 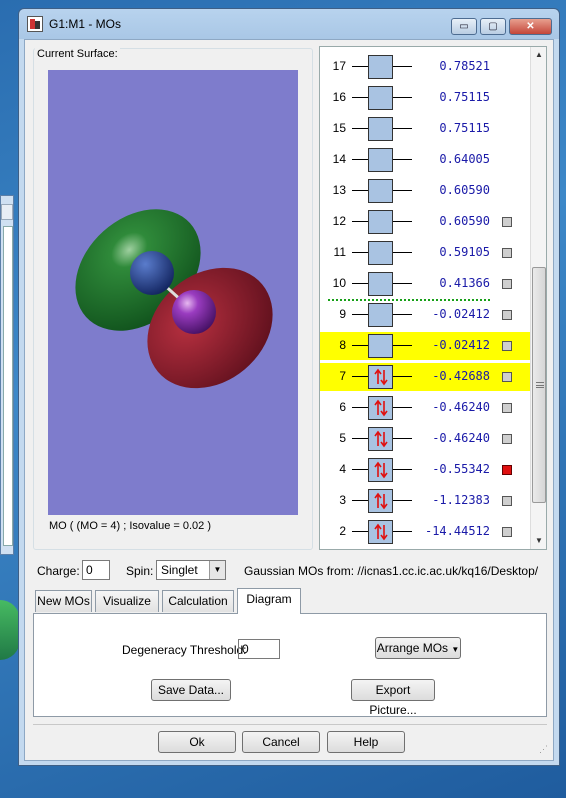 What do you see at coordinates (425, 470) in the screenshot?
I see `mo-level-row: 4 -0.55342` at bounding box center [425, 470].